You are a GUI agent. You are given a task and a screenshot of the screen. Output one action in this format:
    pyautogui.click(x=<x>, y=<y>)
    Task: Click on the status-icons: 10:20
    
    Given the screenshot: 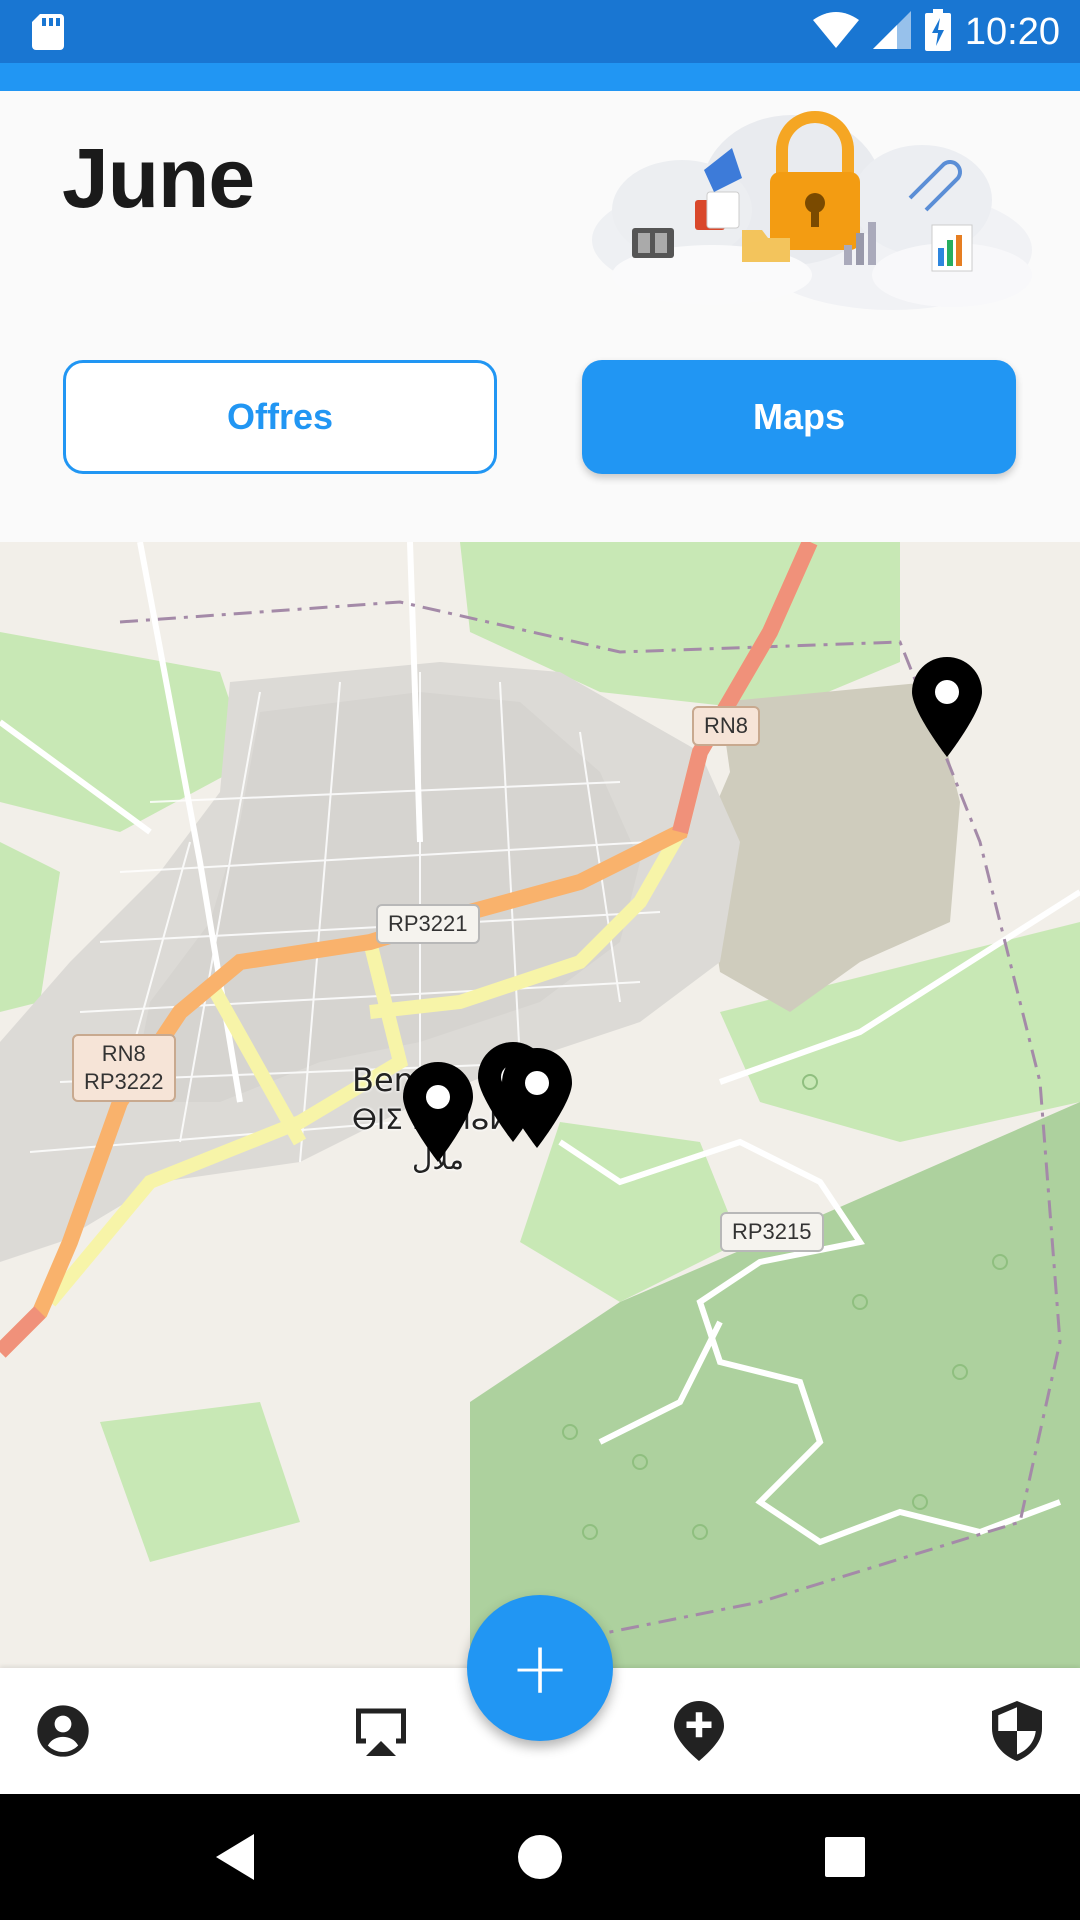 What is the action you would take?
    pyautogui.click(x=936, y=32)
    